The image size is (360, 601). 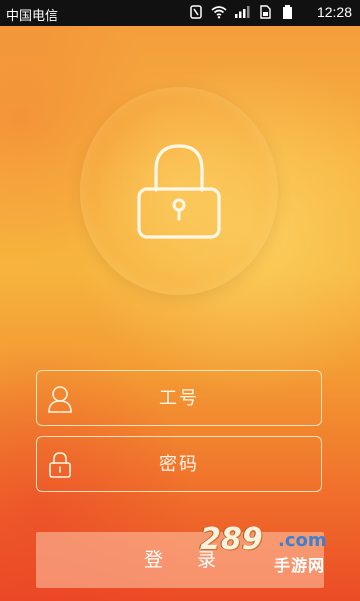 What do you see at coordinates (180, 13) in the screenshot?
I see `status-bar: 中国电信 12:28` at bounding box center [180, 13].